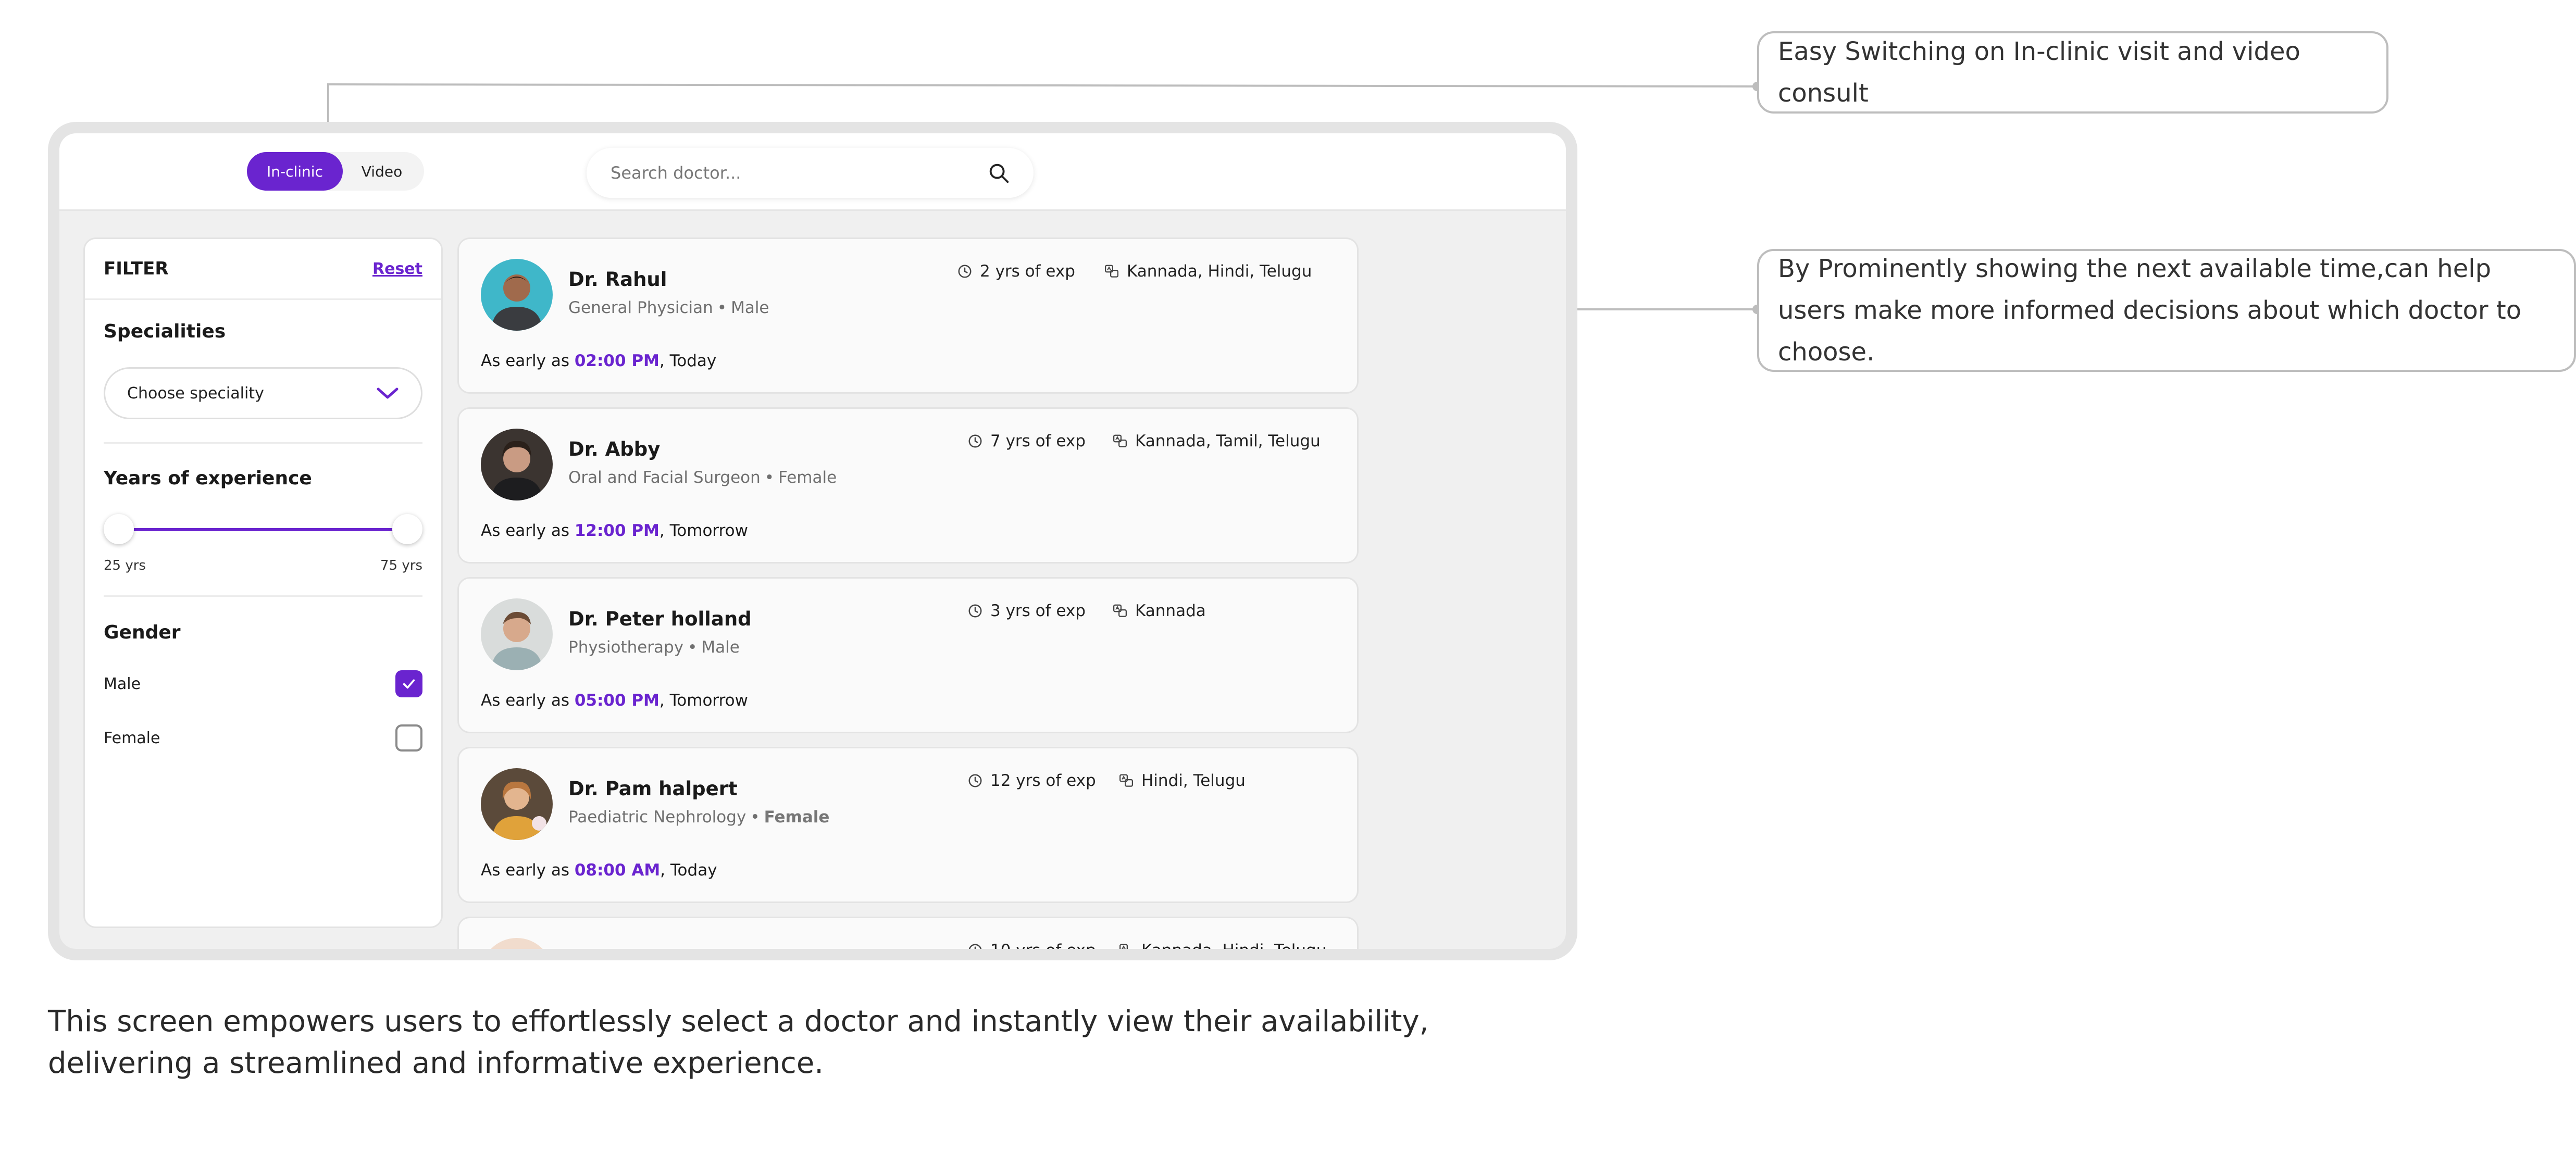 The width and height of the screenshot is (2576, 1152). I want to click on doctor-subtitle: General Physician • Male, so click(668, 308).